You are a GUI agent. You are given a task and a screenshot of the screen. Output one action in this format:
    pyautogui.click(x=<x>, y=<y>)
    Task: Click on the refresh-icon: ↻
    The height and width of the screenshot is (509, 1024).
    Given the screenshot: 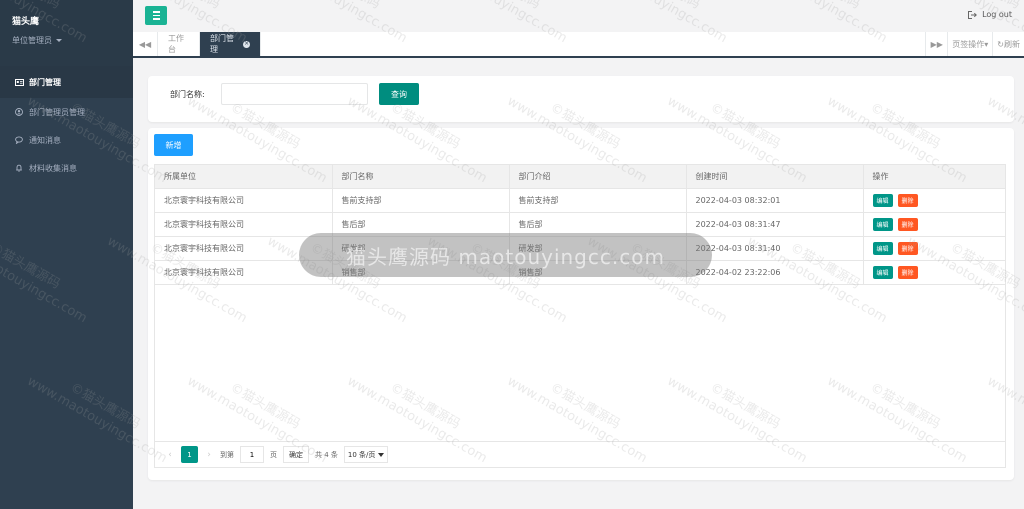 What is the action you would take?
    pyautogui.click(x=1000, y=44)
    